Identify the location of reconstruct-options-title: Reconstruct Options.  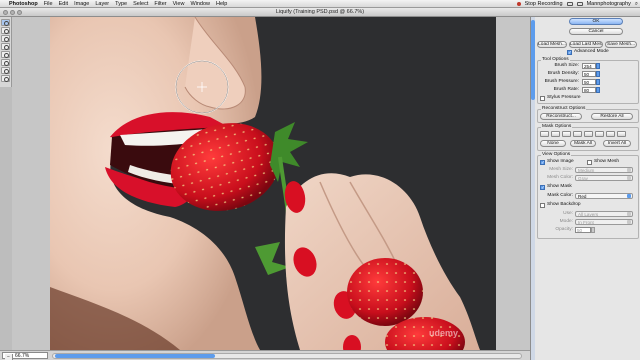
(564, 109).